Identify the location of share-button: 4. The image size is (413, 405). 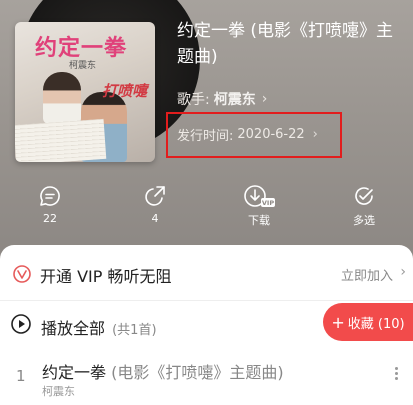
(155, 203).